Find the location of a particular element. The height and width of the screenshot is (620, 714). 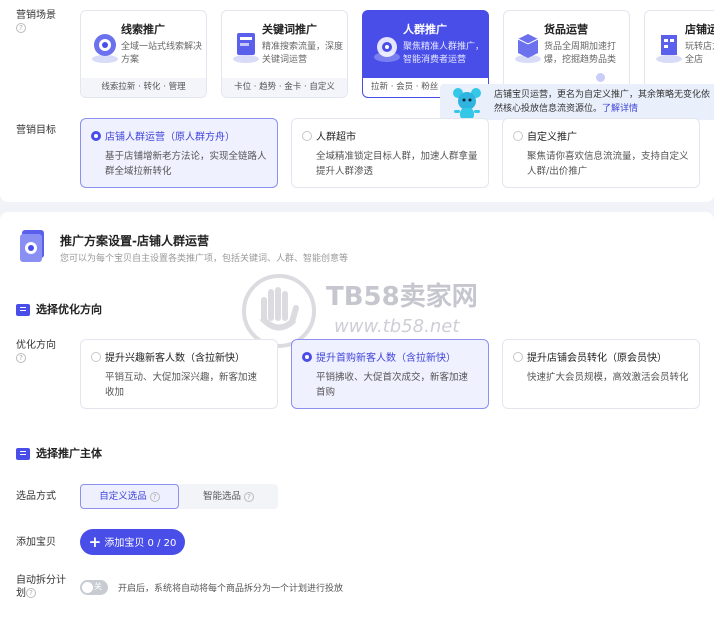

card-title: 关键词推广 is located at coordinates (289, 29).